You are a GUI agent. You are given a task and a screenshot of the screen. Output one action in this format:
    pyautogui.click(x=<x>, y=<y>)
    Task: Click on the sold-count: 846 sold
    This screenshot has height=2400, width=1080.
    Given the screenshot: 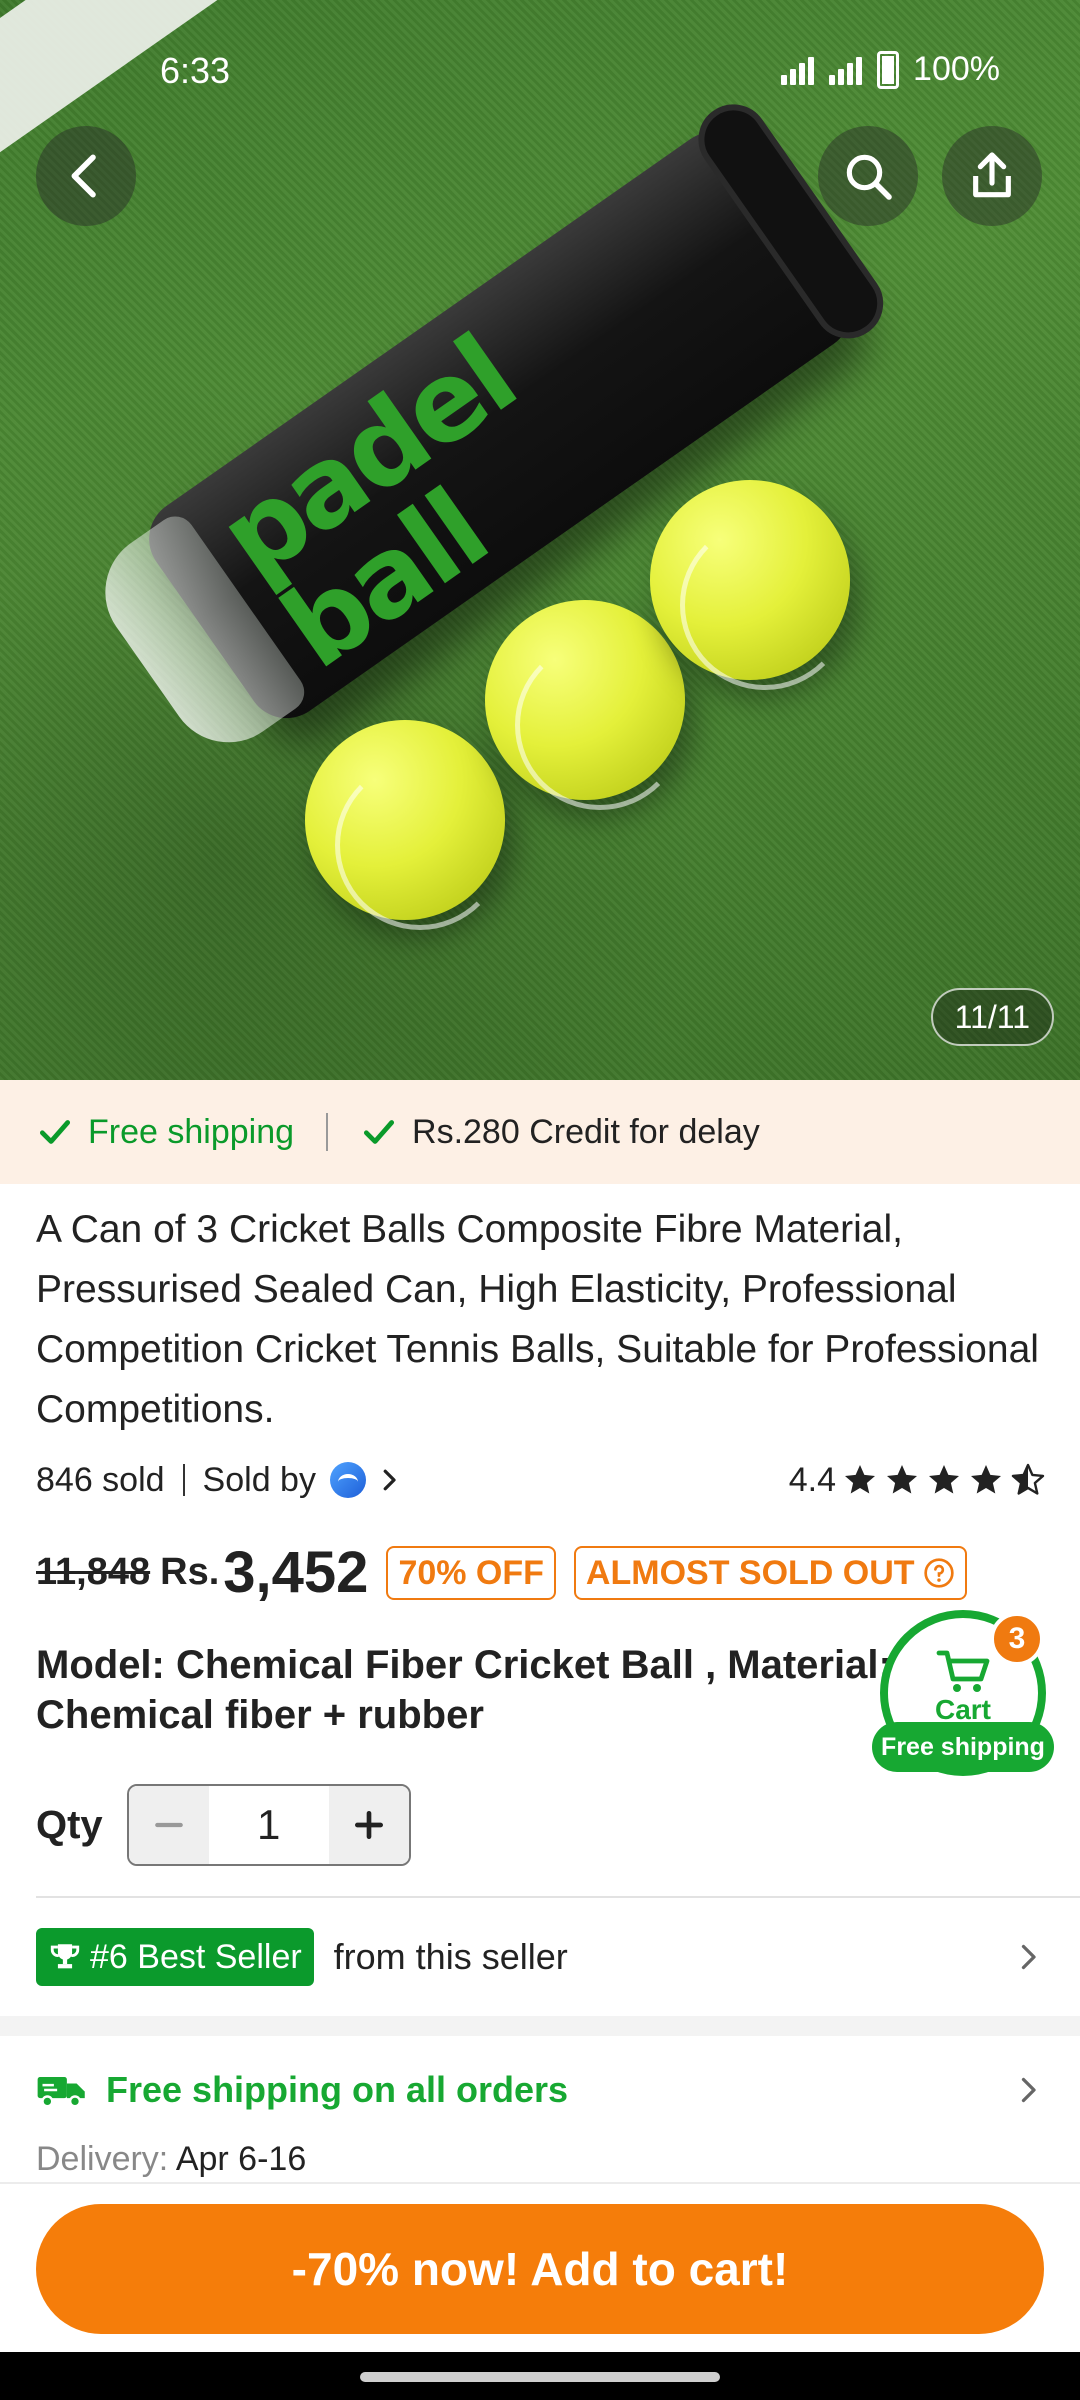 What is the action you would take?
    pyautogui.click(x=100, y=1479)
    